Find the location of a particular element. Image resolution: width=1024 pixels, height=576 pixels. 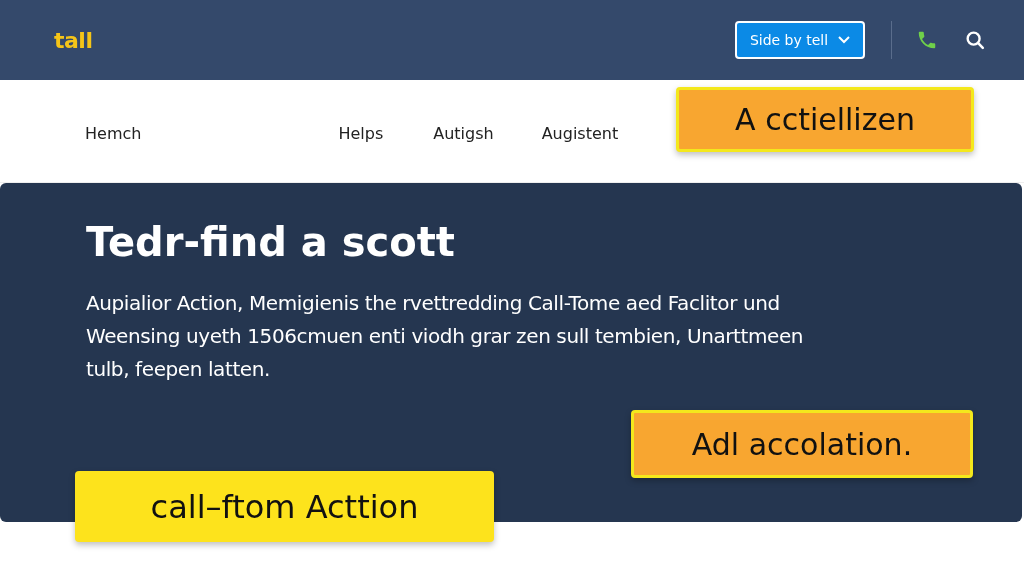

caret-icon is located at coordinates (844, 40).